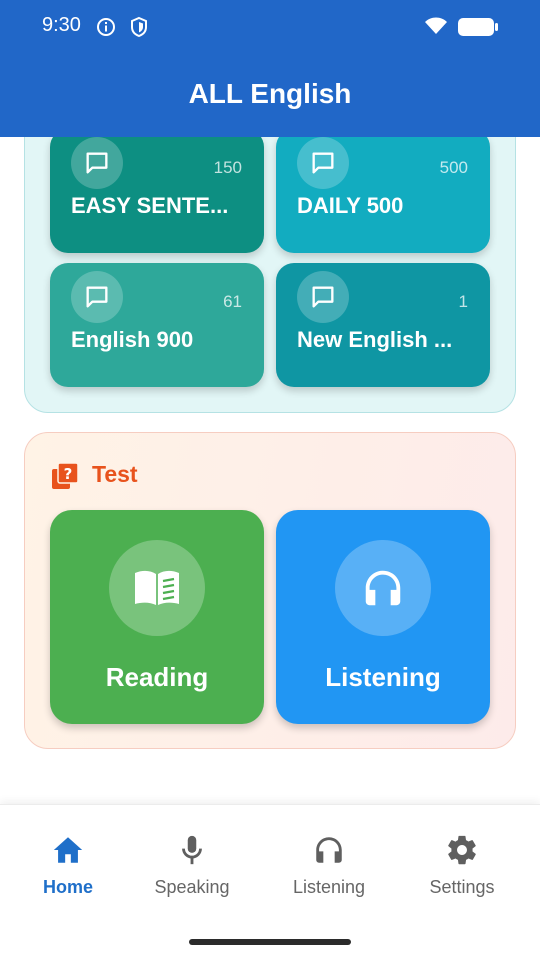 The image size is (540, 960). Describe the element at coordinates (436, 25) in the screenshot. I see `wifi-icon` at that location.